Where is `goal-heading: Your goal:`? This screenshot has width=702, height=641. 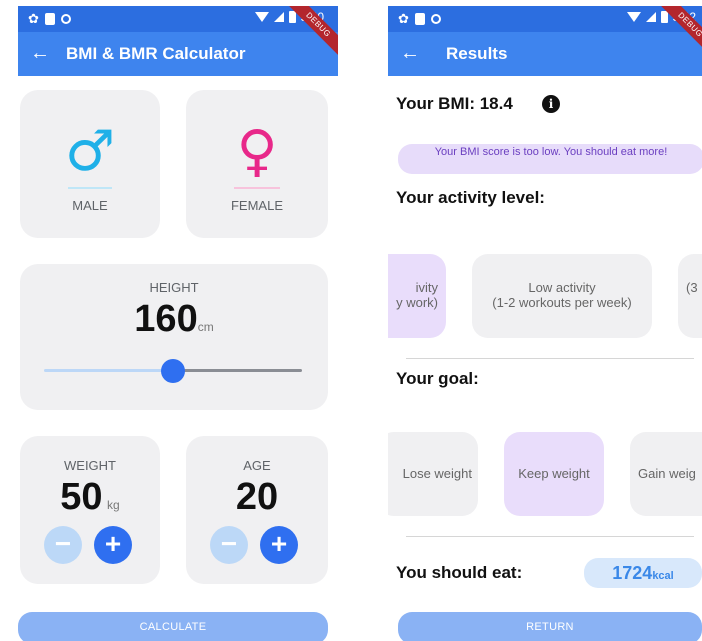
goal-heading: Your goal: is located at coordinates (437, 378).